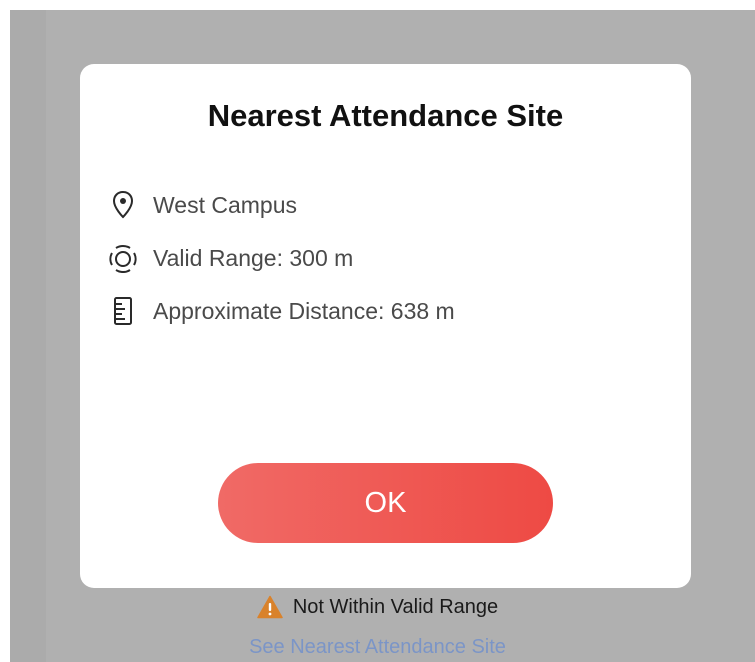 The image size is (755, 662). Describe the element at coordinates (253, 257) in the screenshot. I see `valid-range-text: Valid Range: 300 m` at that location.